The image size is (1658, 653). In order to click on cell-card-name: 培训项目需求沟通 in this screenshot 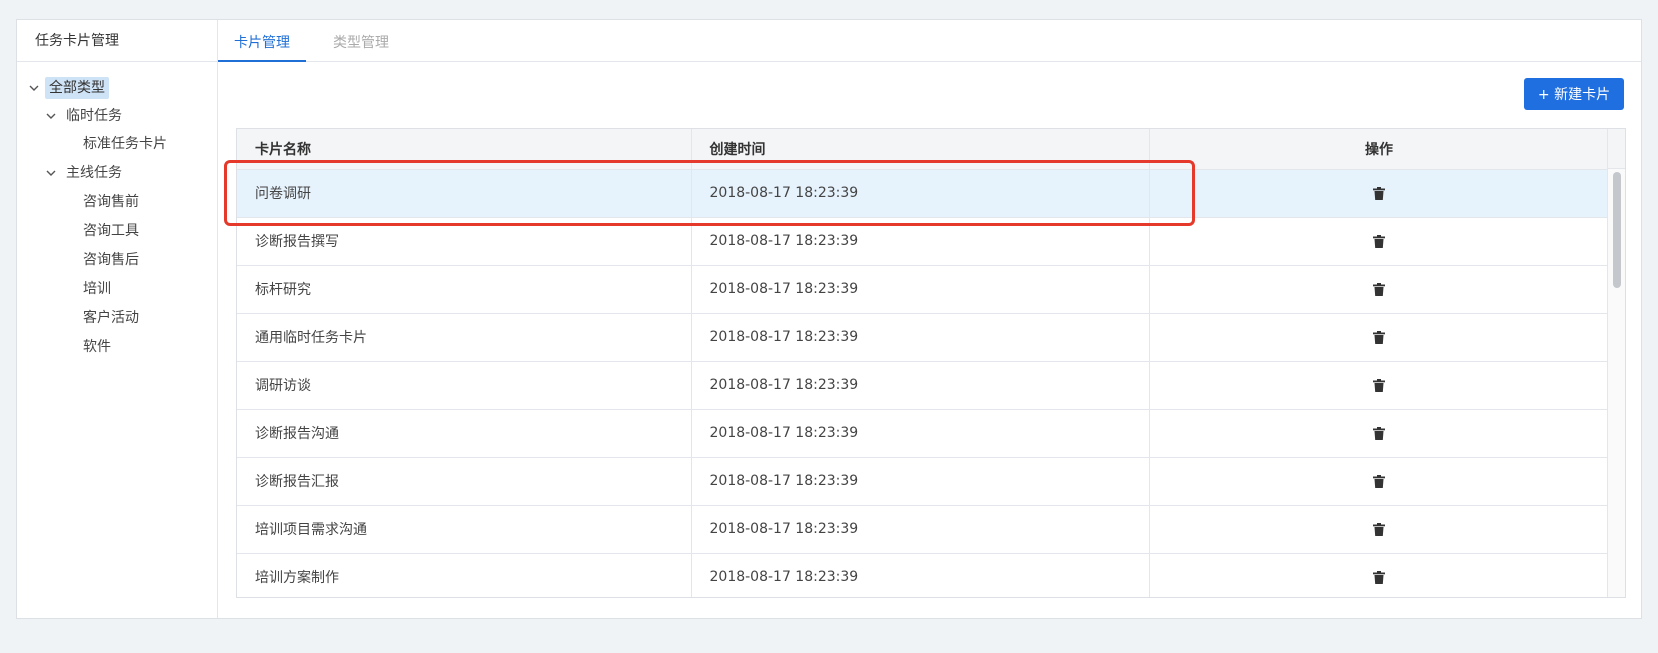, I will do `click(464, 529)`.